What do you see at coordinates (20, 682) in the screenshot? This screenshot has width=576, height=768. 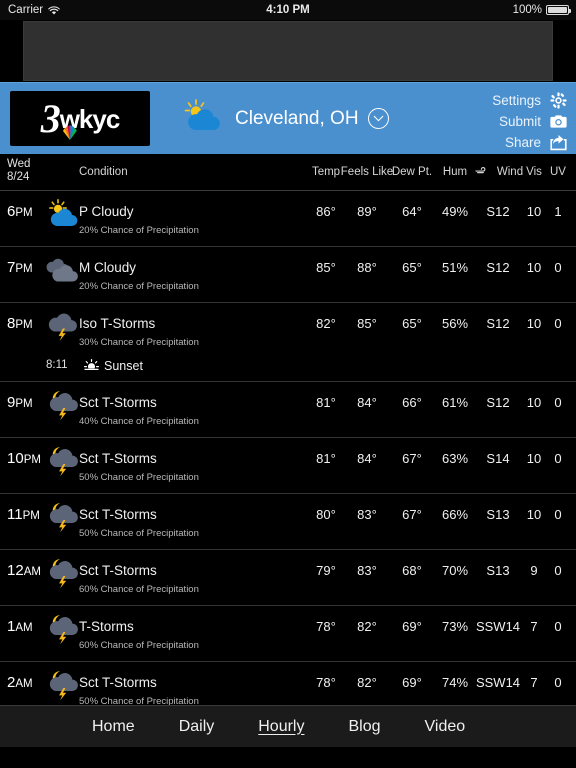 I see `row-time: 2AM` at bounding box center [20, 682].